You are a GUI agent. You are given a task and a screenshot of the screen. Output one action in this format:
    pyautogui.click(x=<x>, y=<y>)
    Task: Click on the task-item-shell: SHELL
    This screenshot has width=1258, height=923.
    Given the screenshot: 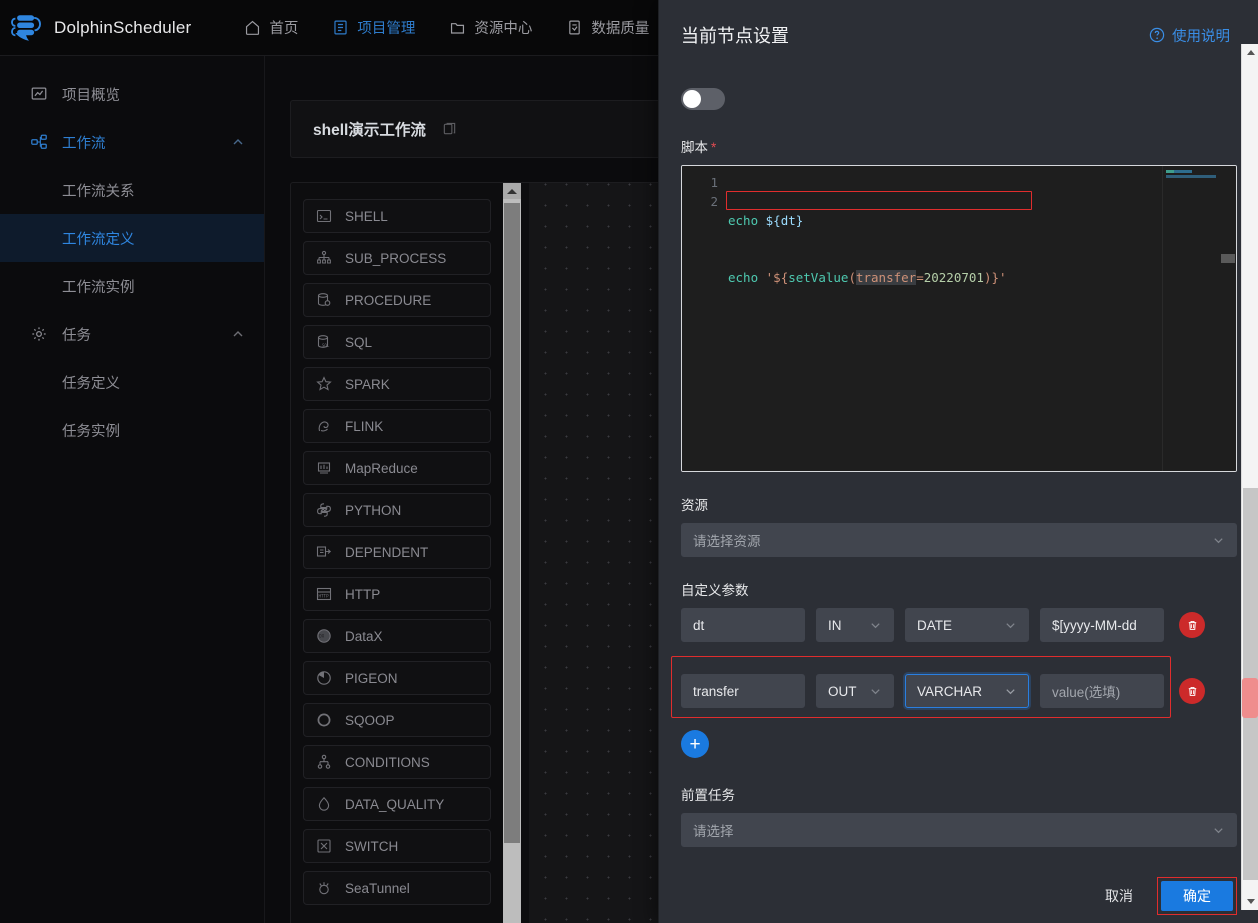 What is the action you would take?
    pyautogui.click(x=397, y=216)
    